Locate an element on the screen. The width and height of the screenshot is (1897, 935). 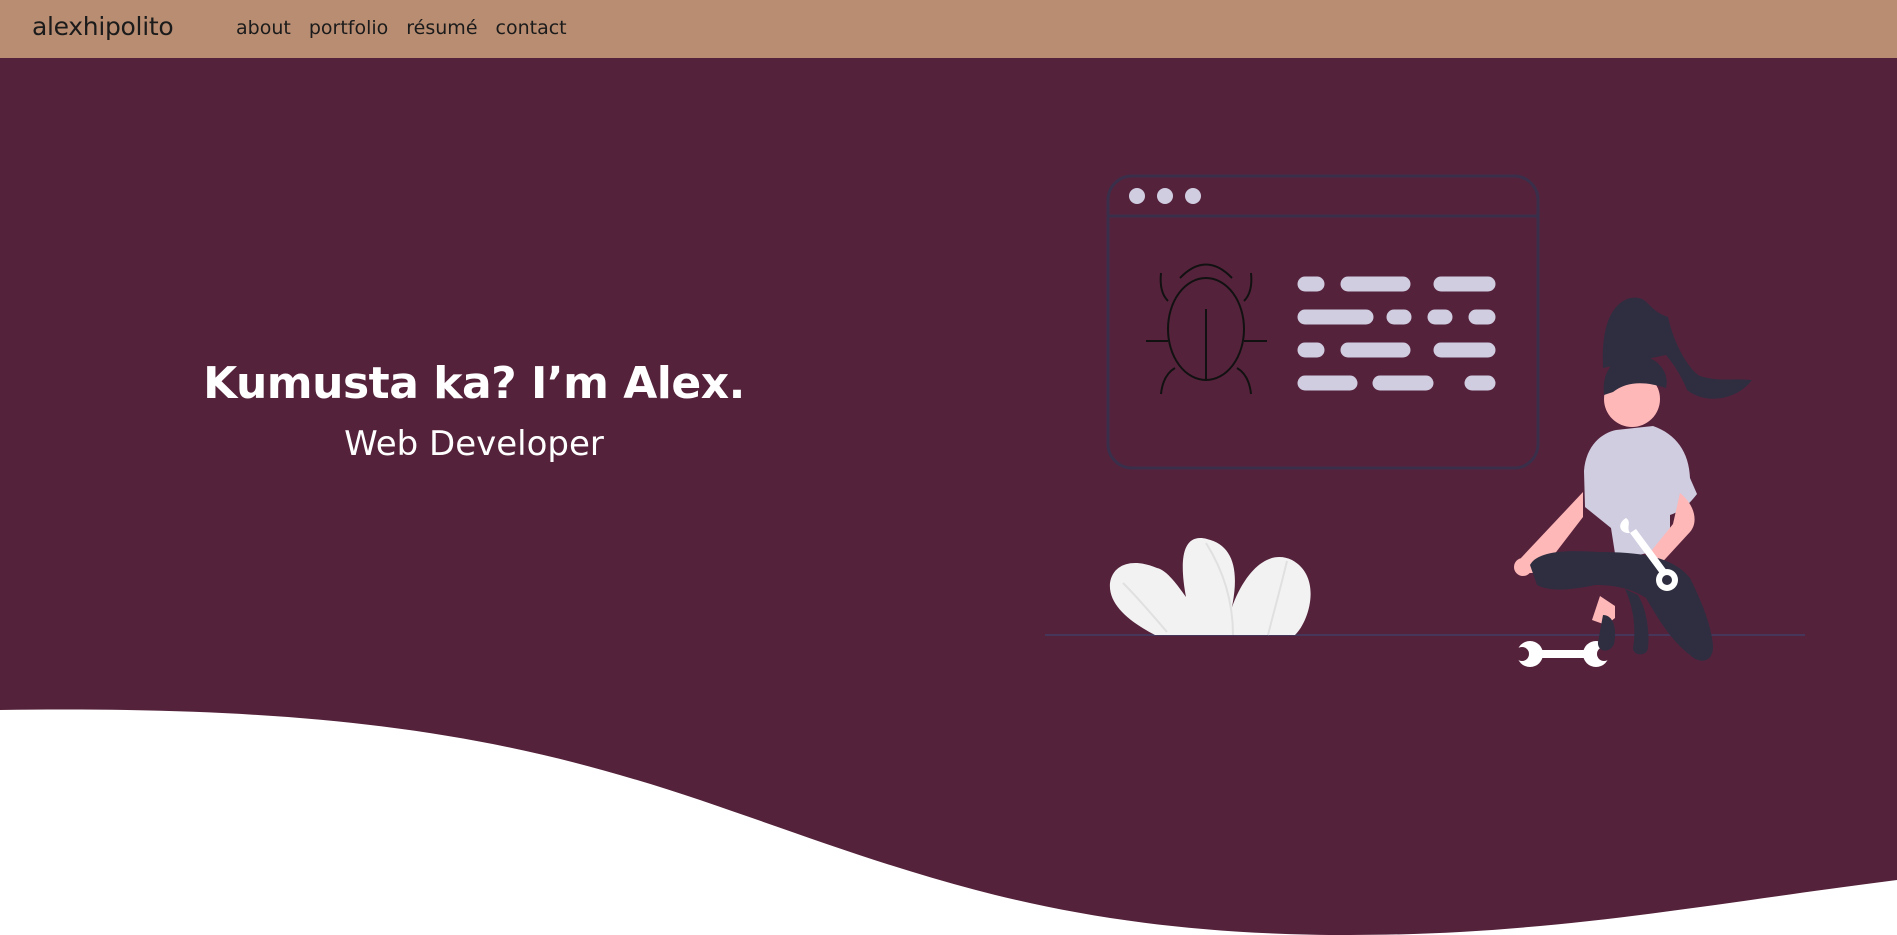
hero-subtitle: Web Developer is located at coordinates (474, 444).